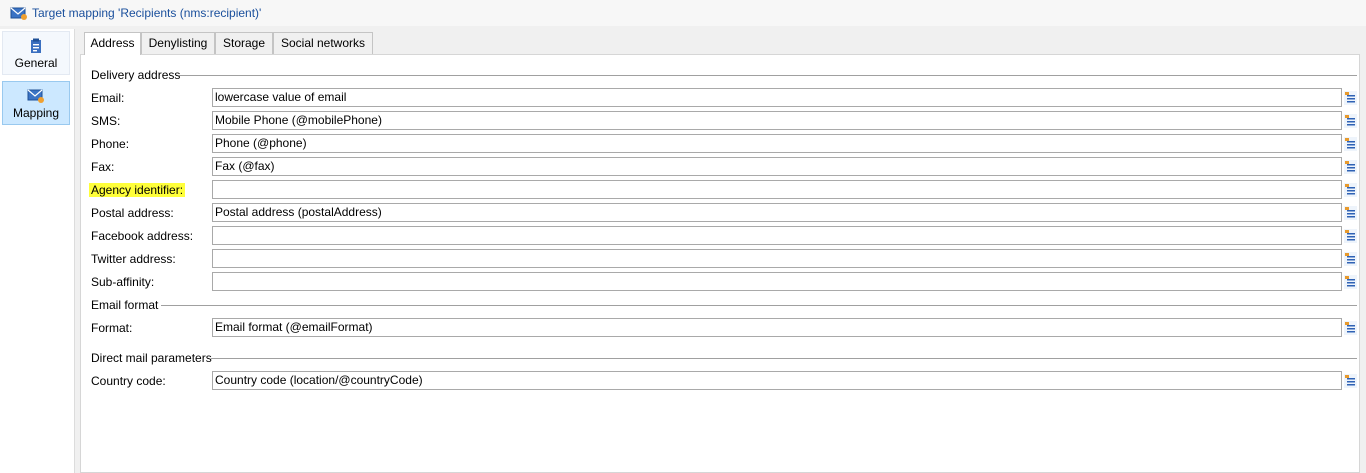 Image resolution: width=1366 pixels, height=473 pixels. What do you see at coordinates (35, 96) in the screenshot?
I see `envelope-mapping-icon` at bounding box center [35, 96].